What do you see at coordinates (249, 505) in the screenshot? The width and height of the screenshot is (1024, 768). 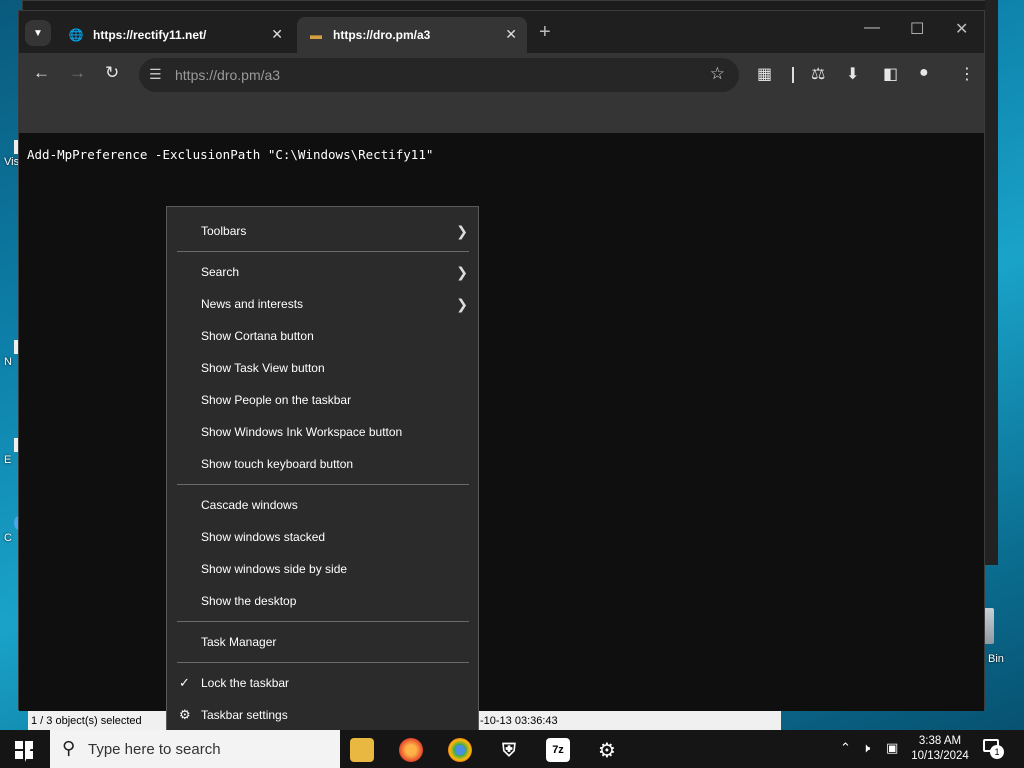 I see `menu-item-label: Cascade windows` at bounding box center [249, 505].